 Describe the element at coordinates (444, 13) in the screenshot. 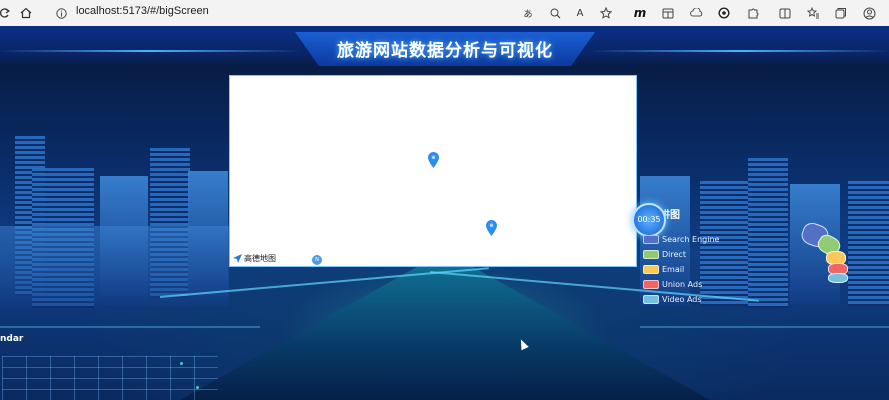

I see `browser-toolbar: localhost:5173/#/bigScreen あ A m` at that location.